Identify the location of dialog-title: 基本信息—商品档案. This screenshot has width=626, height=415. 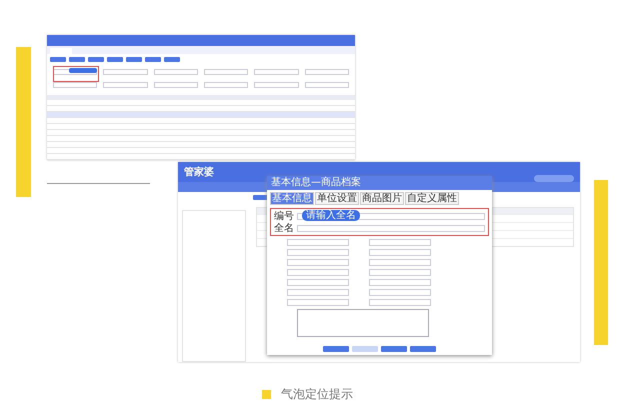
(379, 183).